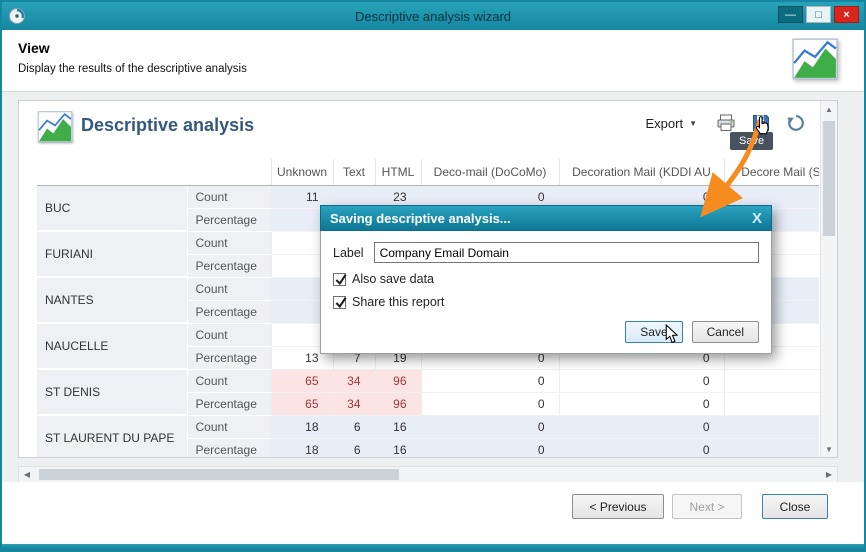 This screenshot has width=866, height=552. I want to click on page-title: View, so click(34, 48).